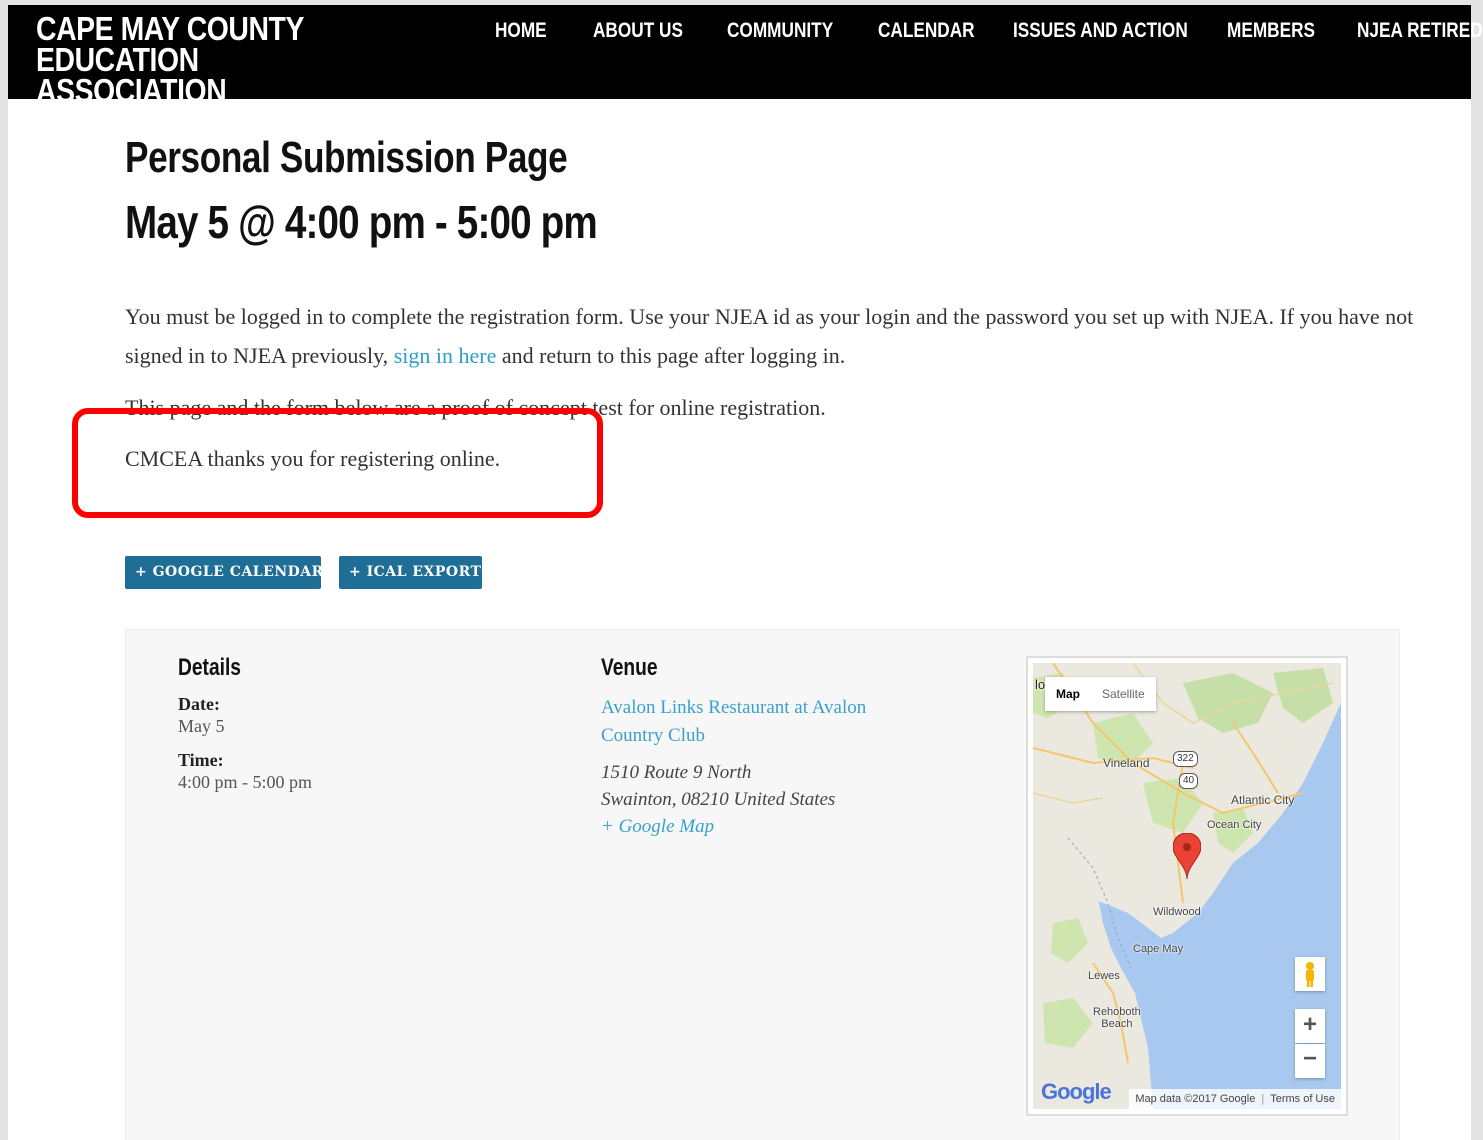  What do you see at coordinates (1068, 694) in the screenshot?
I see `map-type-map-button: Map` at bounding box center [1068, 694].